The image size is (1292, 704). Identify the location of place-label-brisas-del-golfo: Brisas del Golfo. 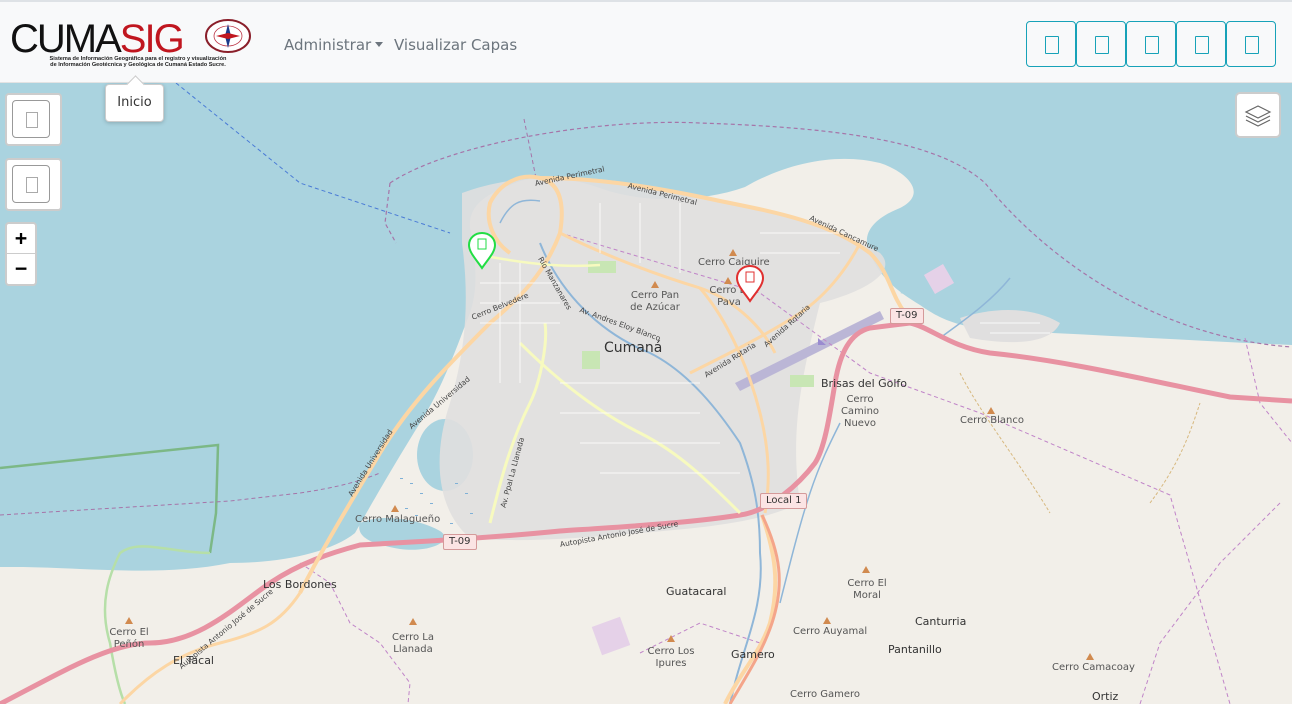
(864, 383).